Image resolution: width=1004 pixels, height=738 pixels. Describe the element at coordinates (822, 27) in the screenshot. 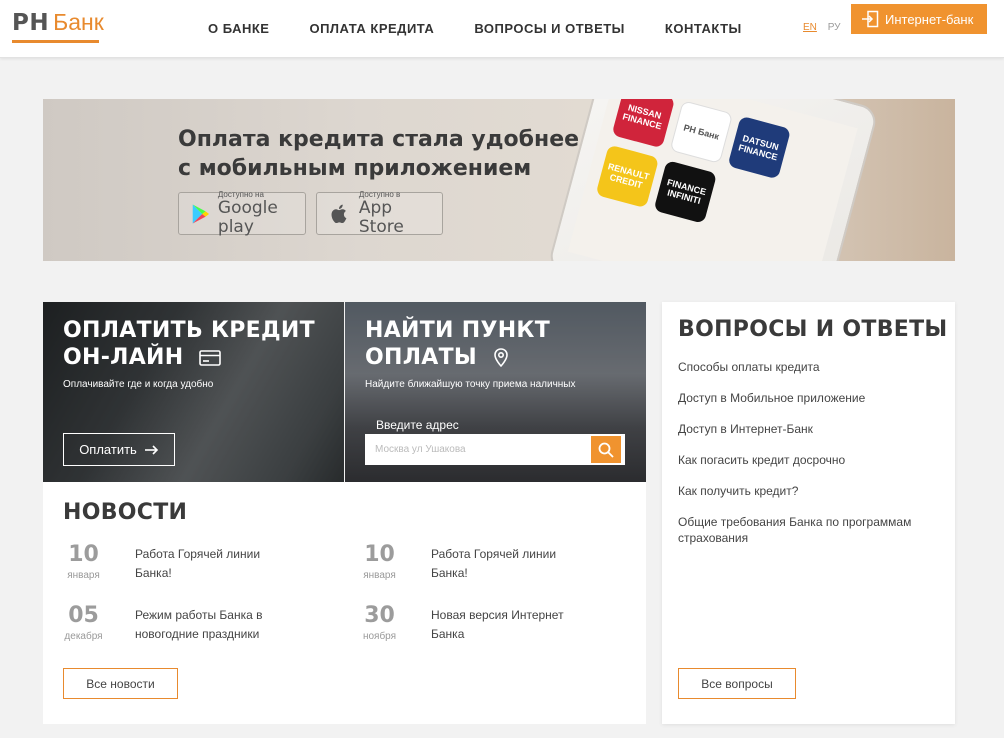

I see `language-switcher: EN РУ` at that location.